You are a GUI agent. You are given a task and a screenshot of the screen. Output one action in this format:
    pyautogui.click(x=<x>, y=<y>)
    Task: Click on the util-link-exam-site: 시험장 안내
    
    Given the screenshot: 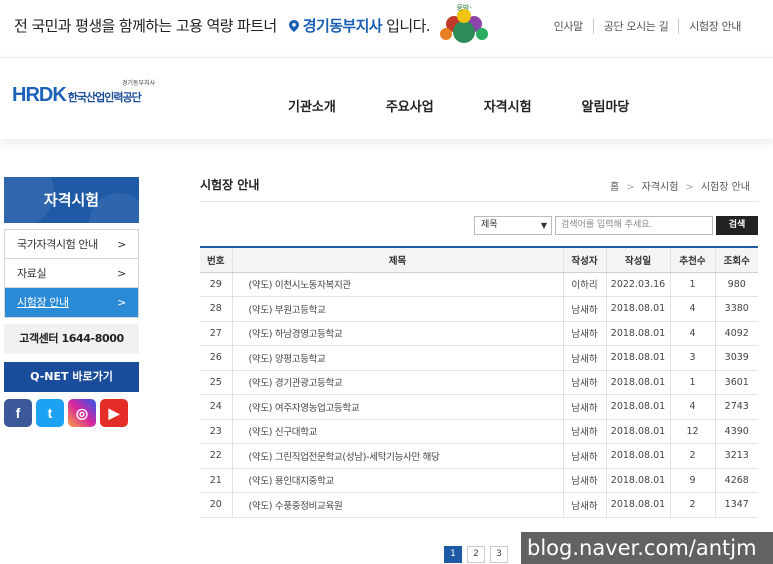 What is the action you would take?
    pyautogui.click(x=714, y=26)
    